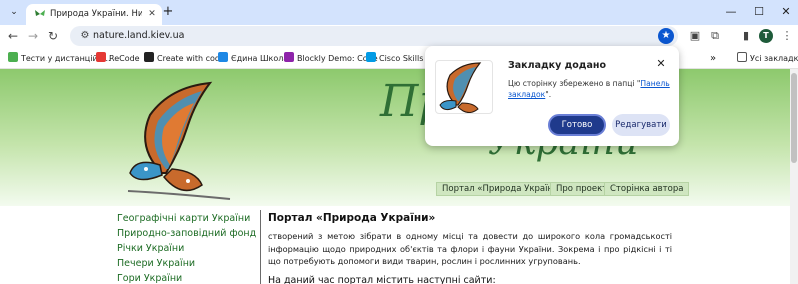 Image resolution: width=798 pixels, height=284 pixels. I want to click on green-leaf-icon, so click(13, 57).